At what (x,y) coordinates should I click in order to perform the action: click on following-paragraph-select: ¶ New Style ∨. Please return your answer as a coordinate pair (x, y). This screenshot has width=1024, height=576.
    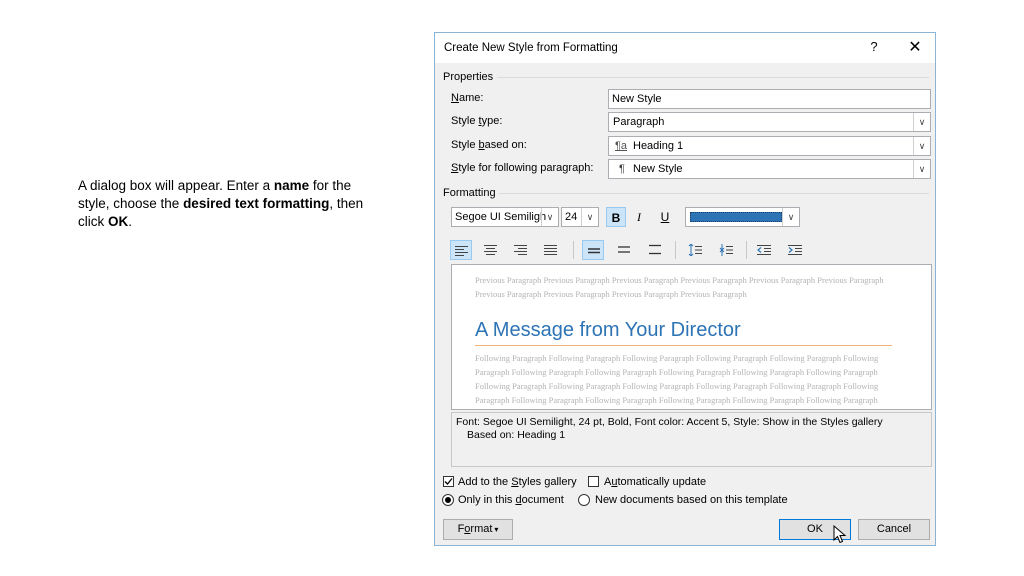
    Looking at the image, I should click on (769, 169).